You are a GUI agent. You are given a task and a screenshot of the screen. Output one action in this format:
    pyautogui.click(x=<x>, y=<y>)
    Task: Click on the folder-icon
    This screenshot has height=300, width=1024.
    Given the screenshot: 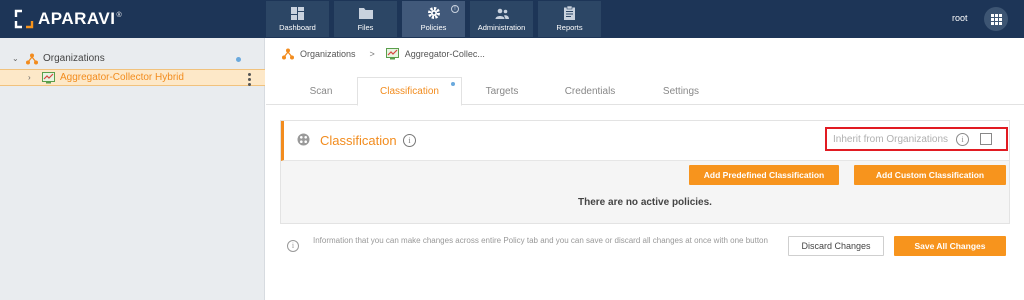 What is the action you would take?
    pyautogui.click(x=365, y=13)
    